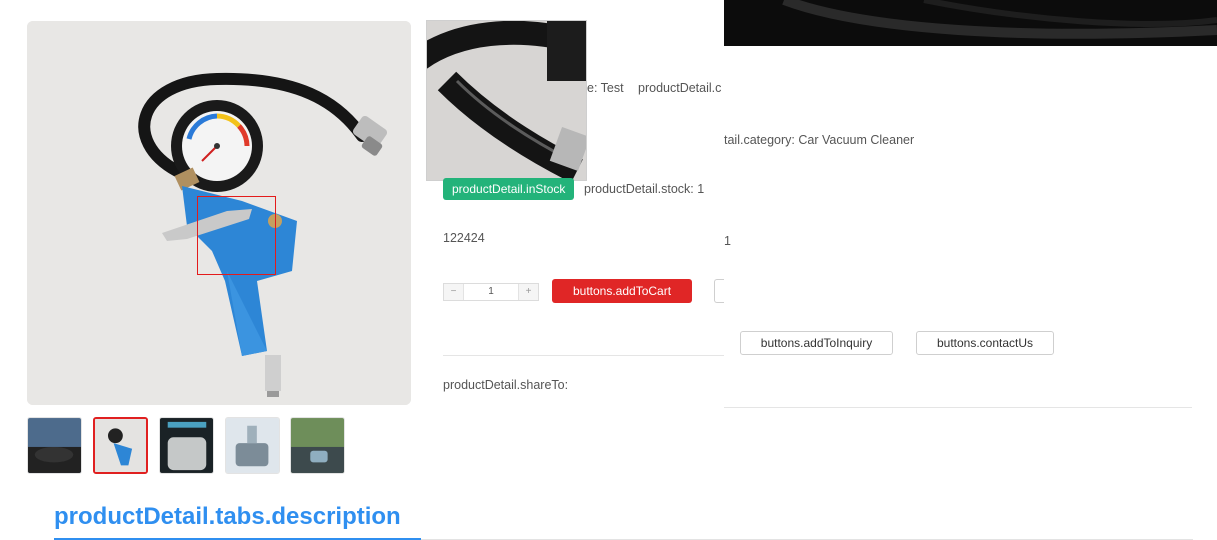 Image resolution: width=1217 pixels, height=540 pixels. I want to click on quantity-stepper: − 1 +, so click(491, 292).